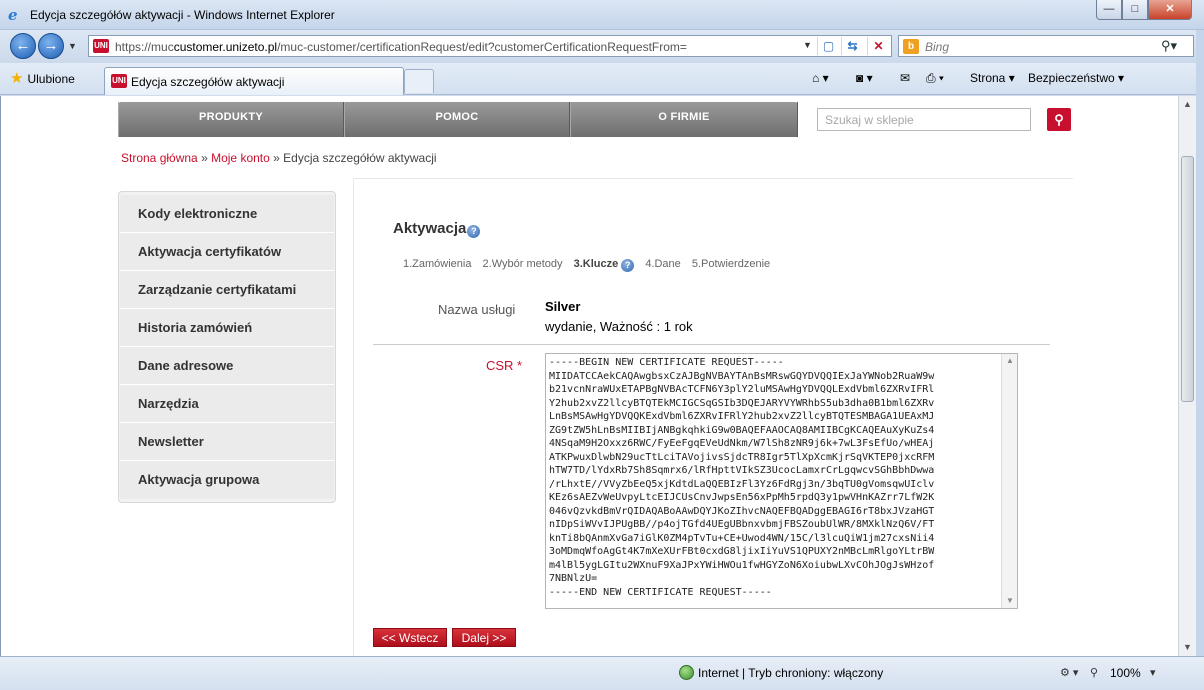 The image size is (1204, 690). What do you see at coordinates (360, 158) in the screenshot?
I see `breadcrumb-current: Edycja szczegółów aktywacji` at bounding box center [360, 158].